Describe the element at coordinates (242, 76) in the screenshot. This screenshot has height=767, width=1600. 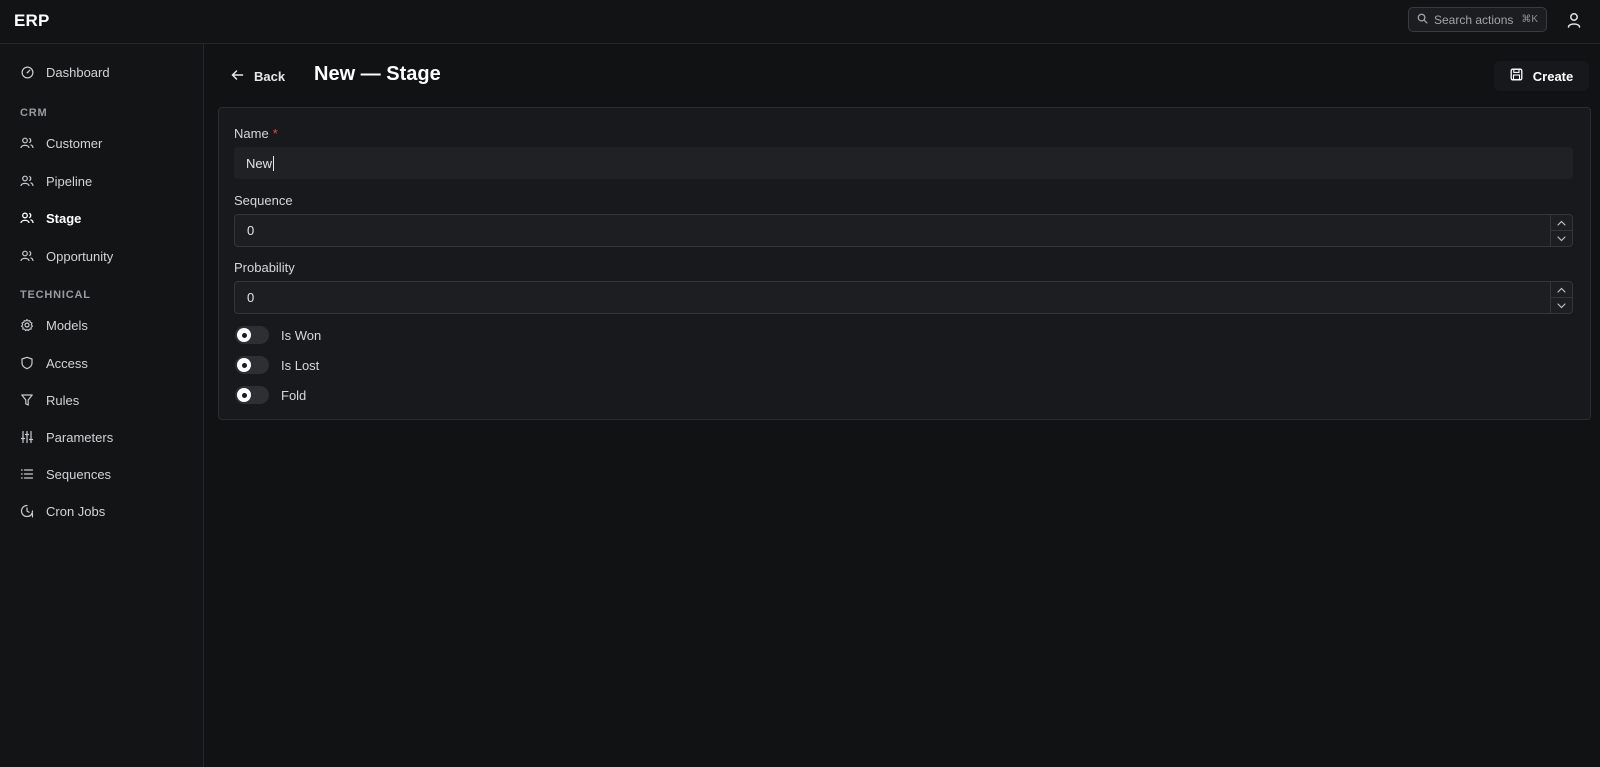
I see `arrow-left-icon` at that location.